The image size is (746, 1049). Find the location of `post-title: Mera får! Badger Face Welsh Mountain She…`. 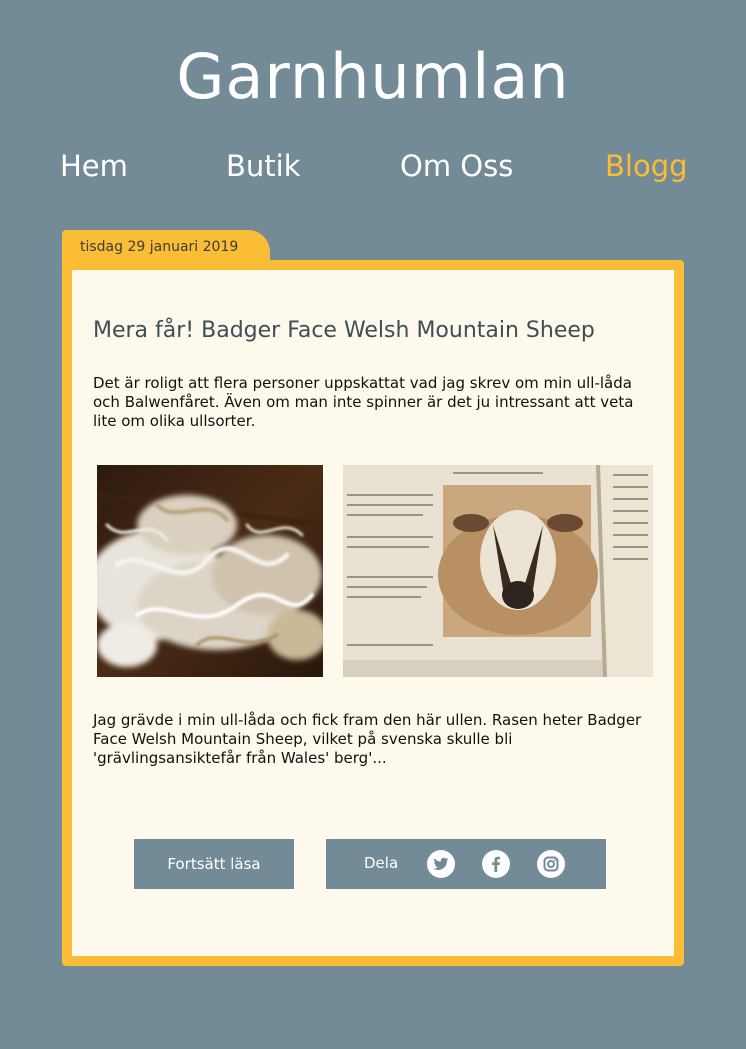

post-title: Mera får! Badger Face Welsh Mountain She… is located at coordinates (344, 330).